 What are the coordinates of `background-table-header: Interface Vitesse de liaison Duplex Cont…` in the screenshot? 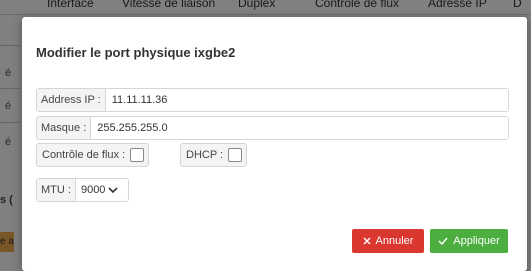 It's located at (265, 7).